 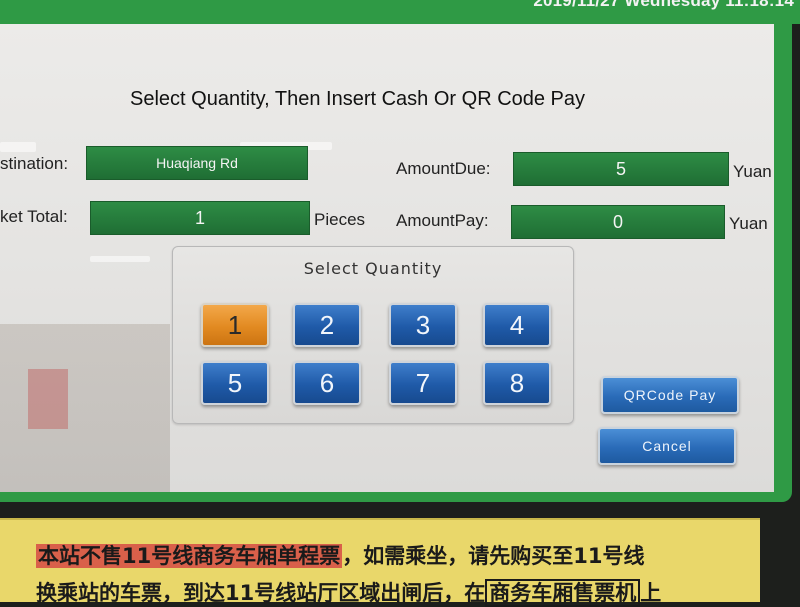 I want to click on destination-label: stination:, so click(x=34, y=163).